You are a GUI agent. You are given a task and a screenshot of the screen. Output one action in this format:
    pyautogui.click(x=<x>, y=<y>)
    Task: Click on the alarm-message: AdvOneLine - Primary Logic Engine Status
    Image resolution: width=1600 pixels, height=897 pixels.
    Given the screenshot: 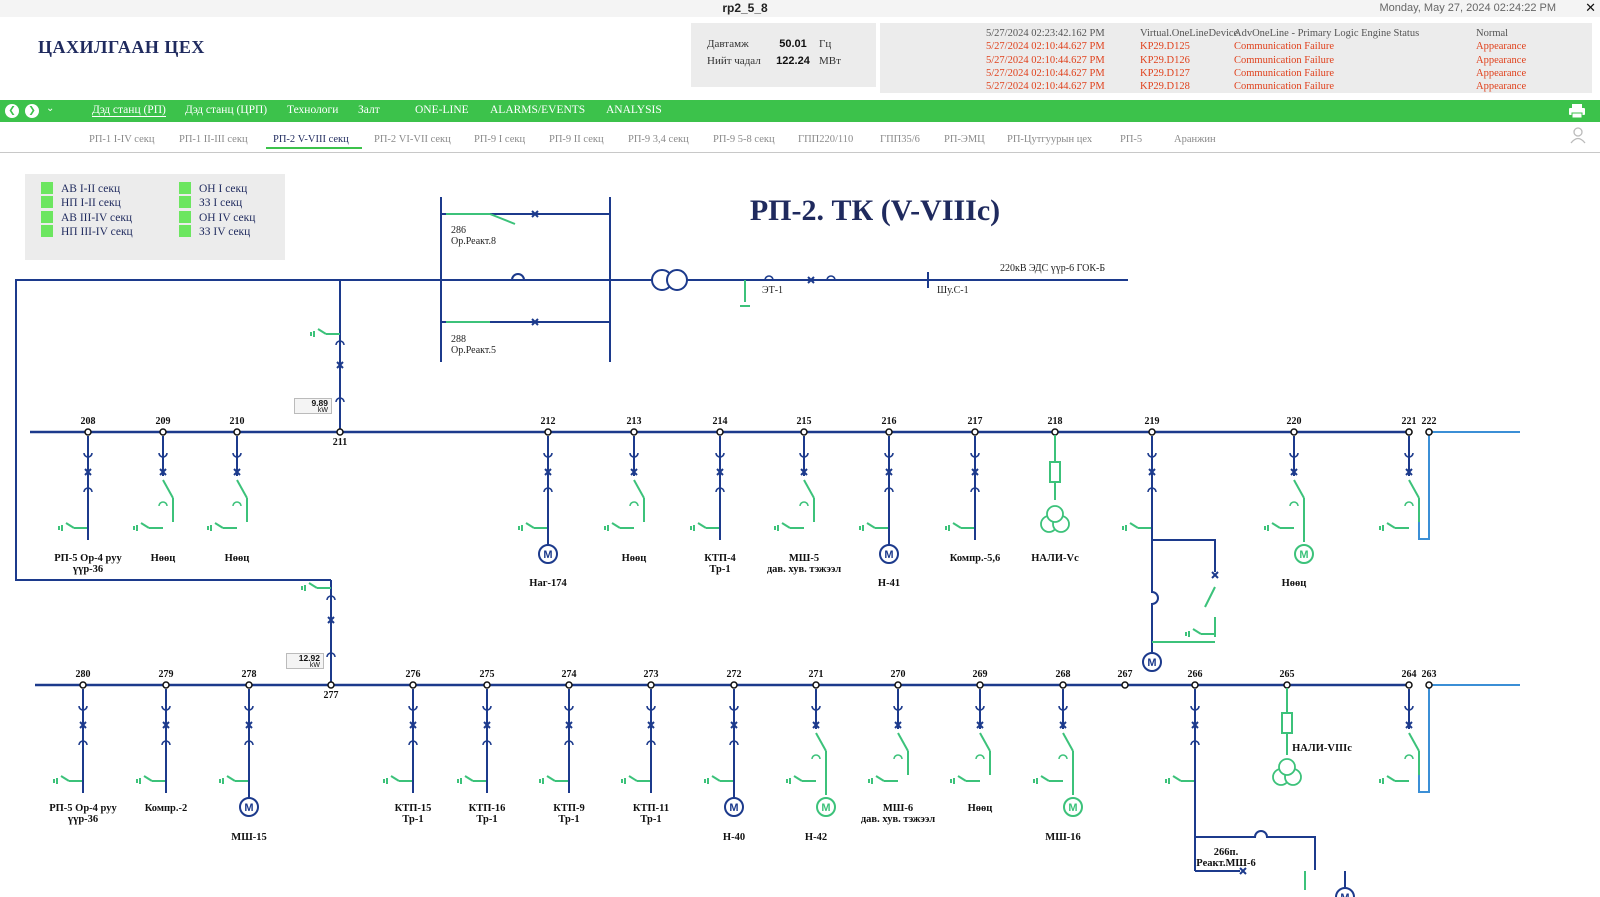 What is the action you would take?
    pyautogui.click(x=1327, y=33)
    